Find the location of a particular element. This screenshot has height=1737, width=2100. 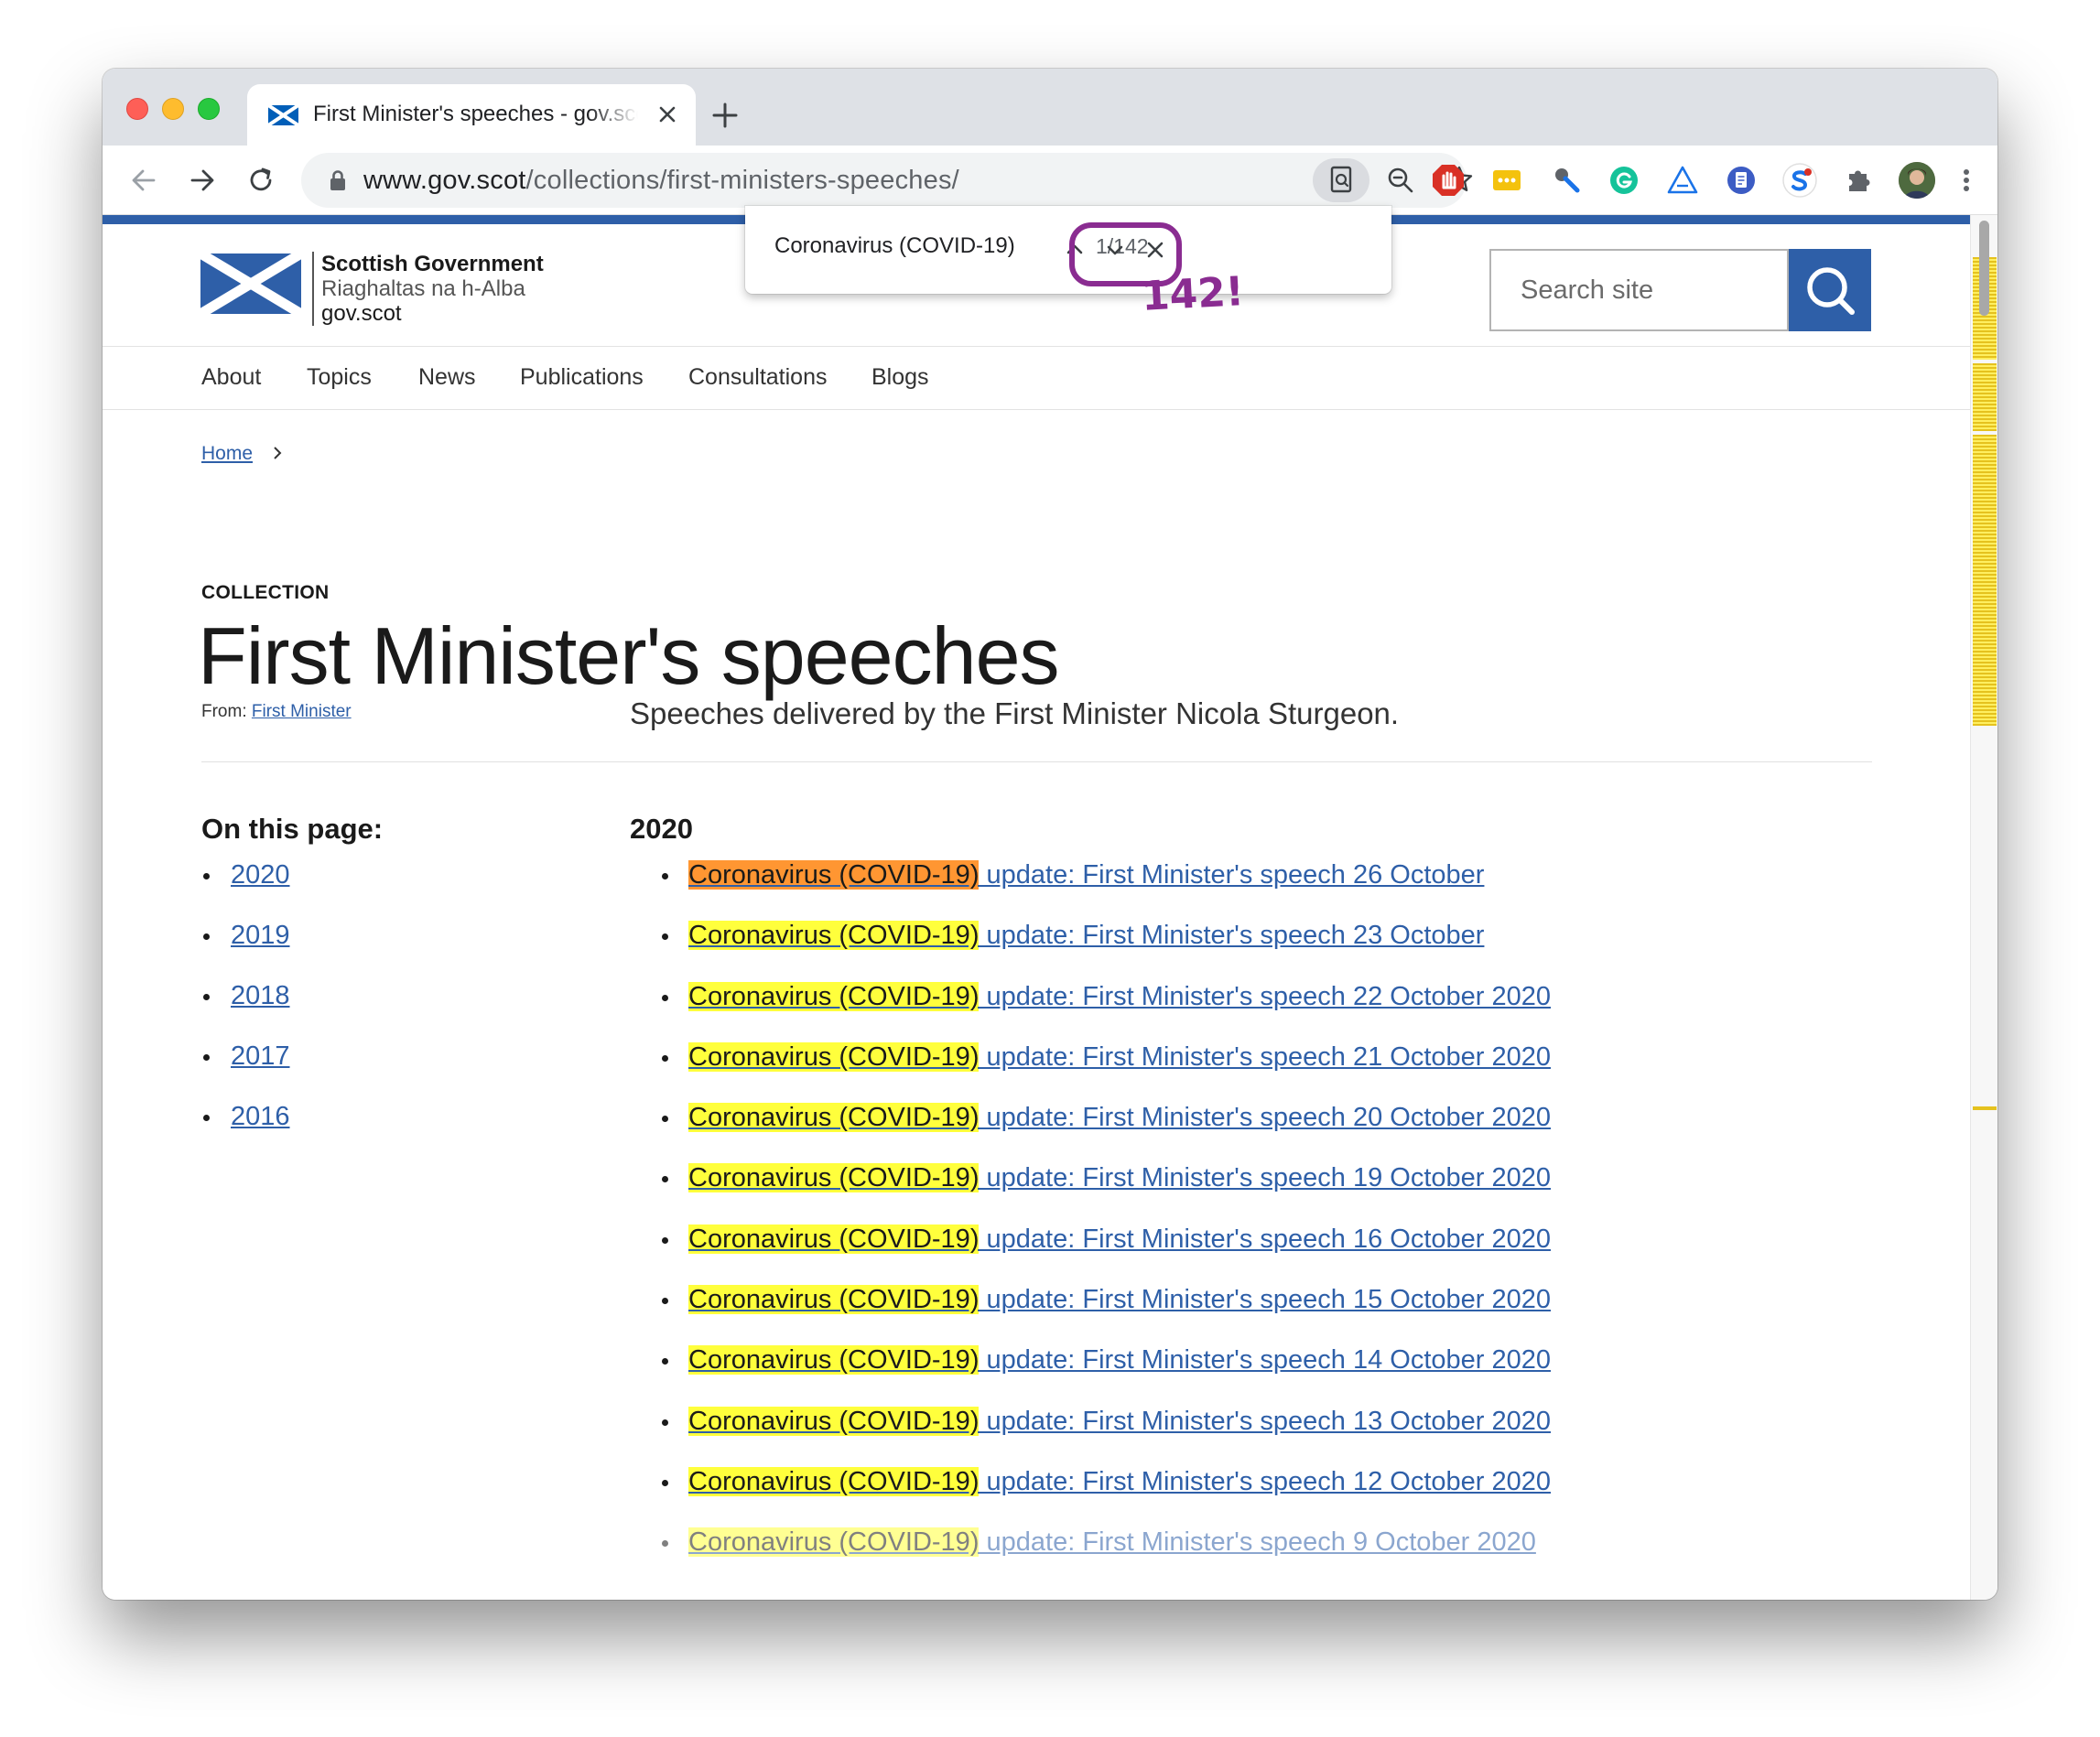

eyedropper-extension-icon is located at coordinates (1565, 180).